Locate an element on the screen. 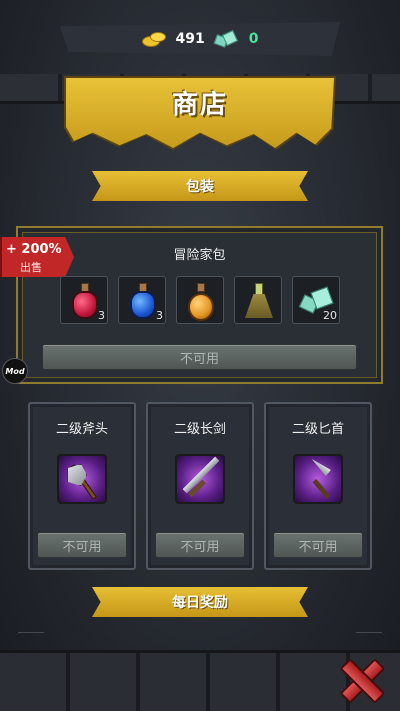 This screenshot has height=711, width=400. red-potion-icon is located at coordinates (85, 301).